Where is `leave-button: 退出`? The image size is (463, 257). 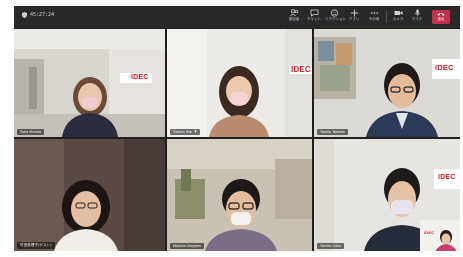 leave-button: 退出 is located at coordinates (441, 17).